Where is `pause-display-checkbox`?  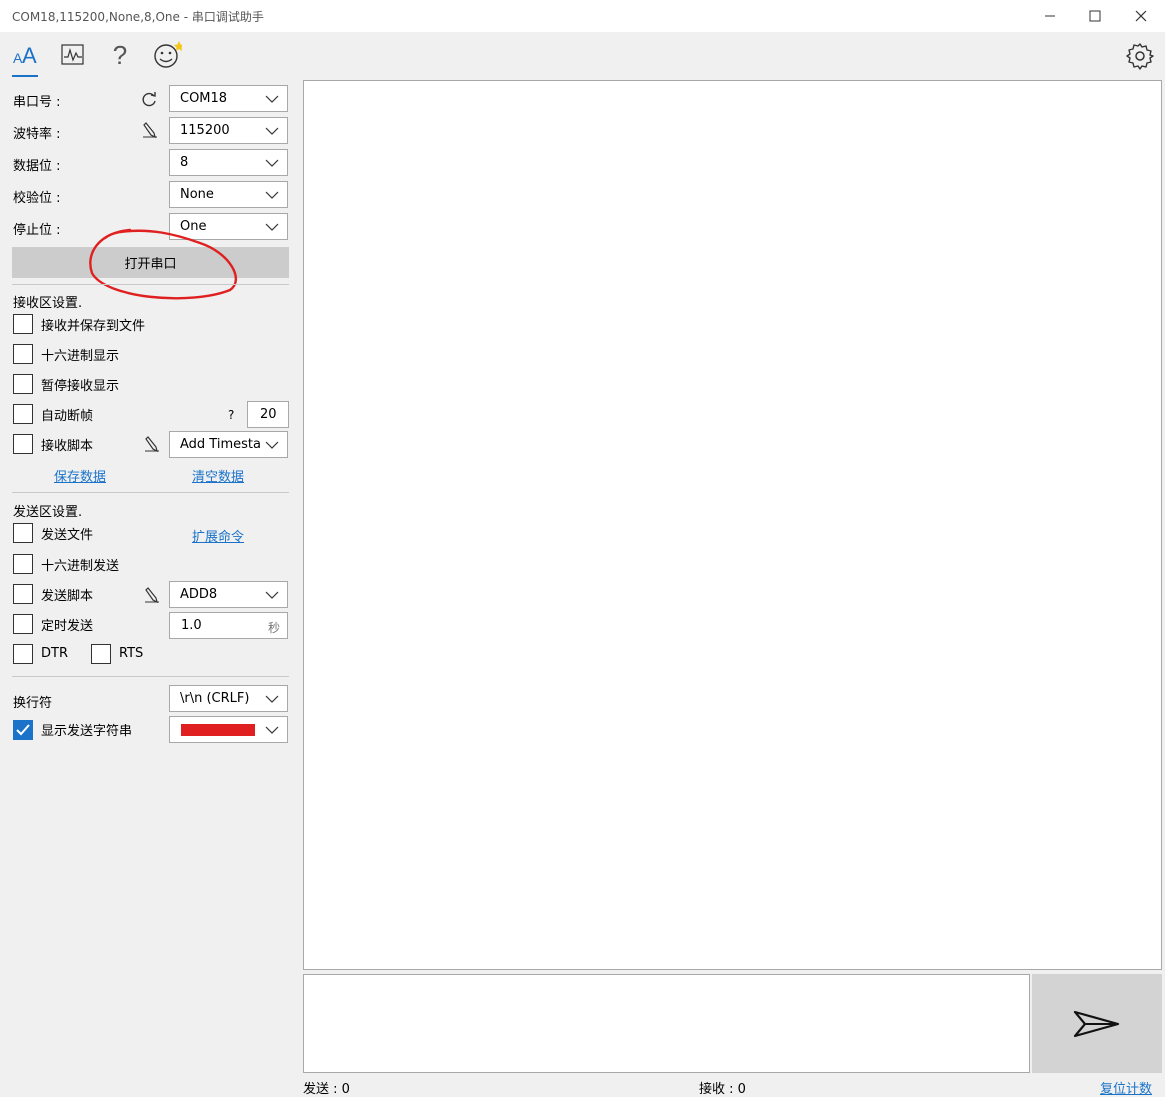 pause-display-checkbox is located at coordinates (23, 384).